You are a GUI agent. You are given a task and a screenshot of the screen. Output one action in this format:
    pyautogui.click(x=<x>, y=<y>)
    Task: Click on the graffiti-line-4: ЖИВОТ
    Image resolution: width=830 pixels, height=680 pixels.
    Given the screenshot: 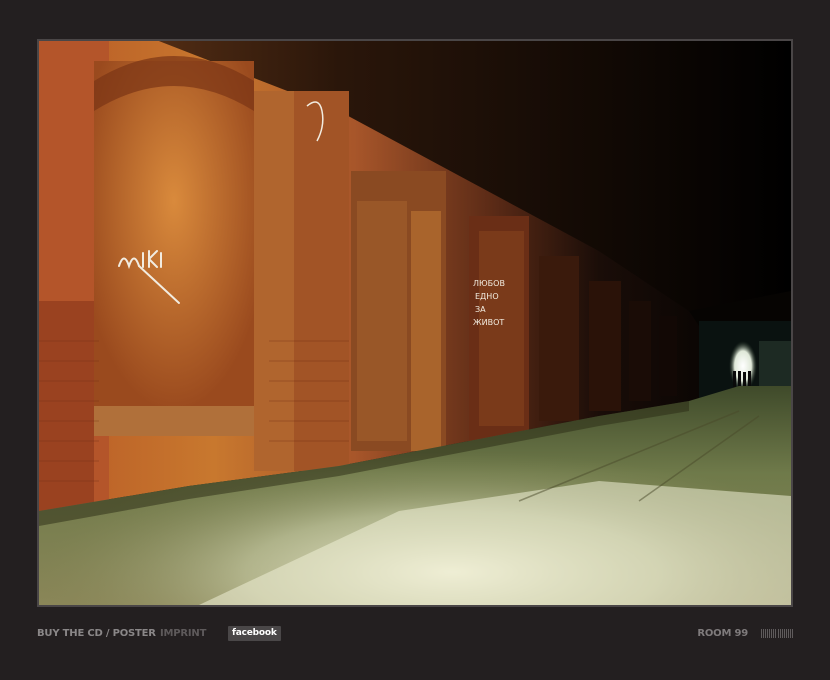 What is the action you would take?
    pyautogui.click(x=488, y=322)
    